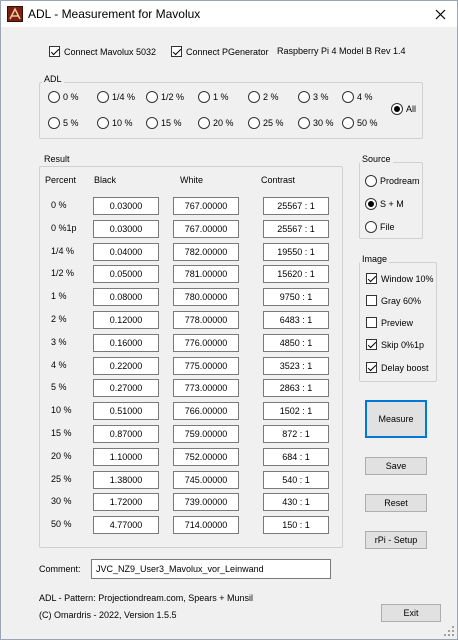 The width and height of the screenshot is (458, 640). Describe the element at coordinates (206, 502) in the screenshot. I see `row-white-field: 739.00000` at that location.